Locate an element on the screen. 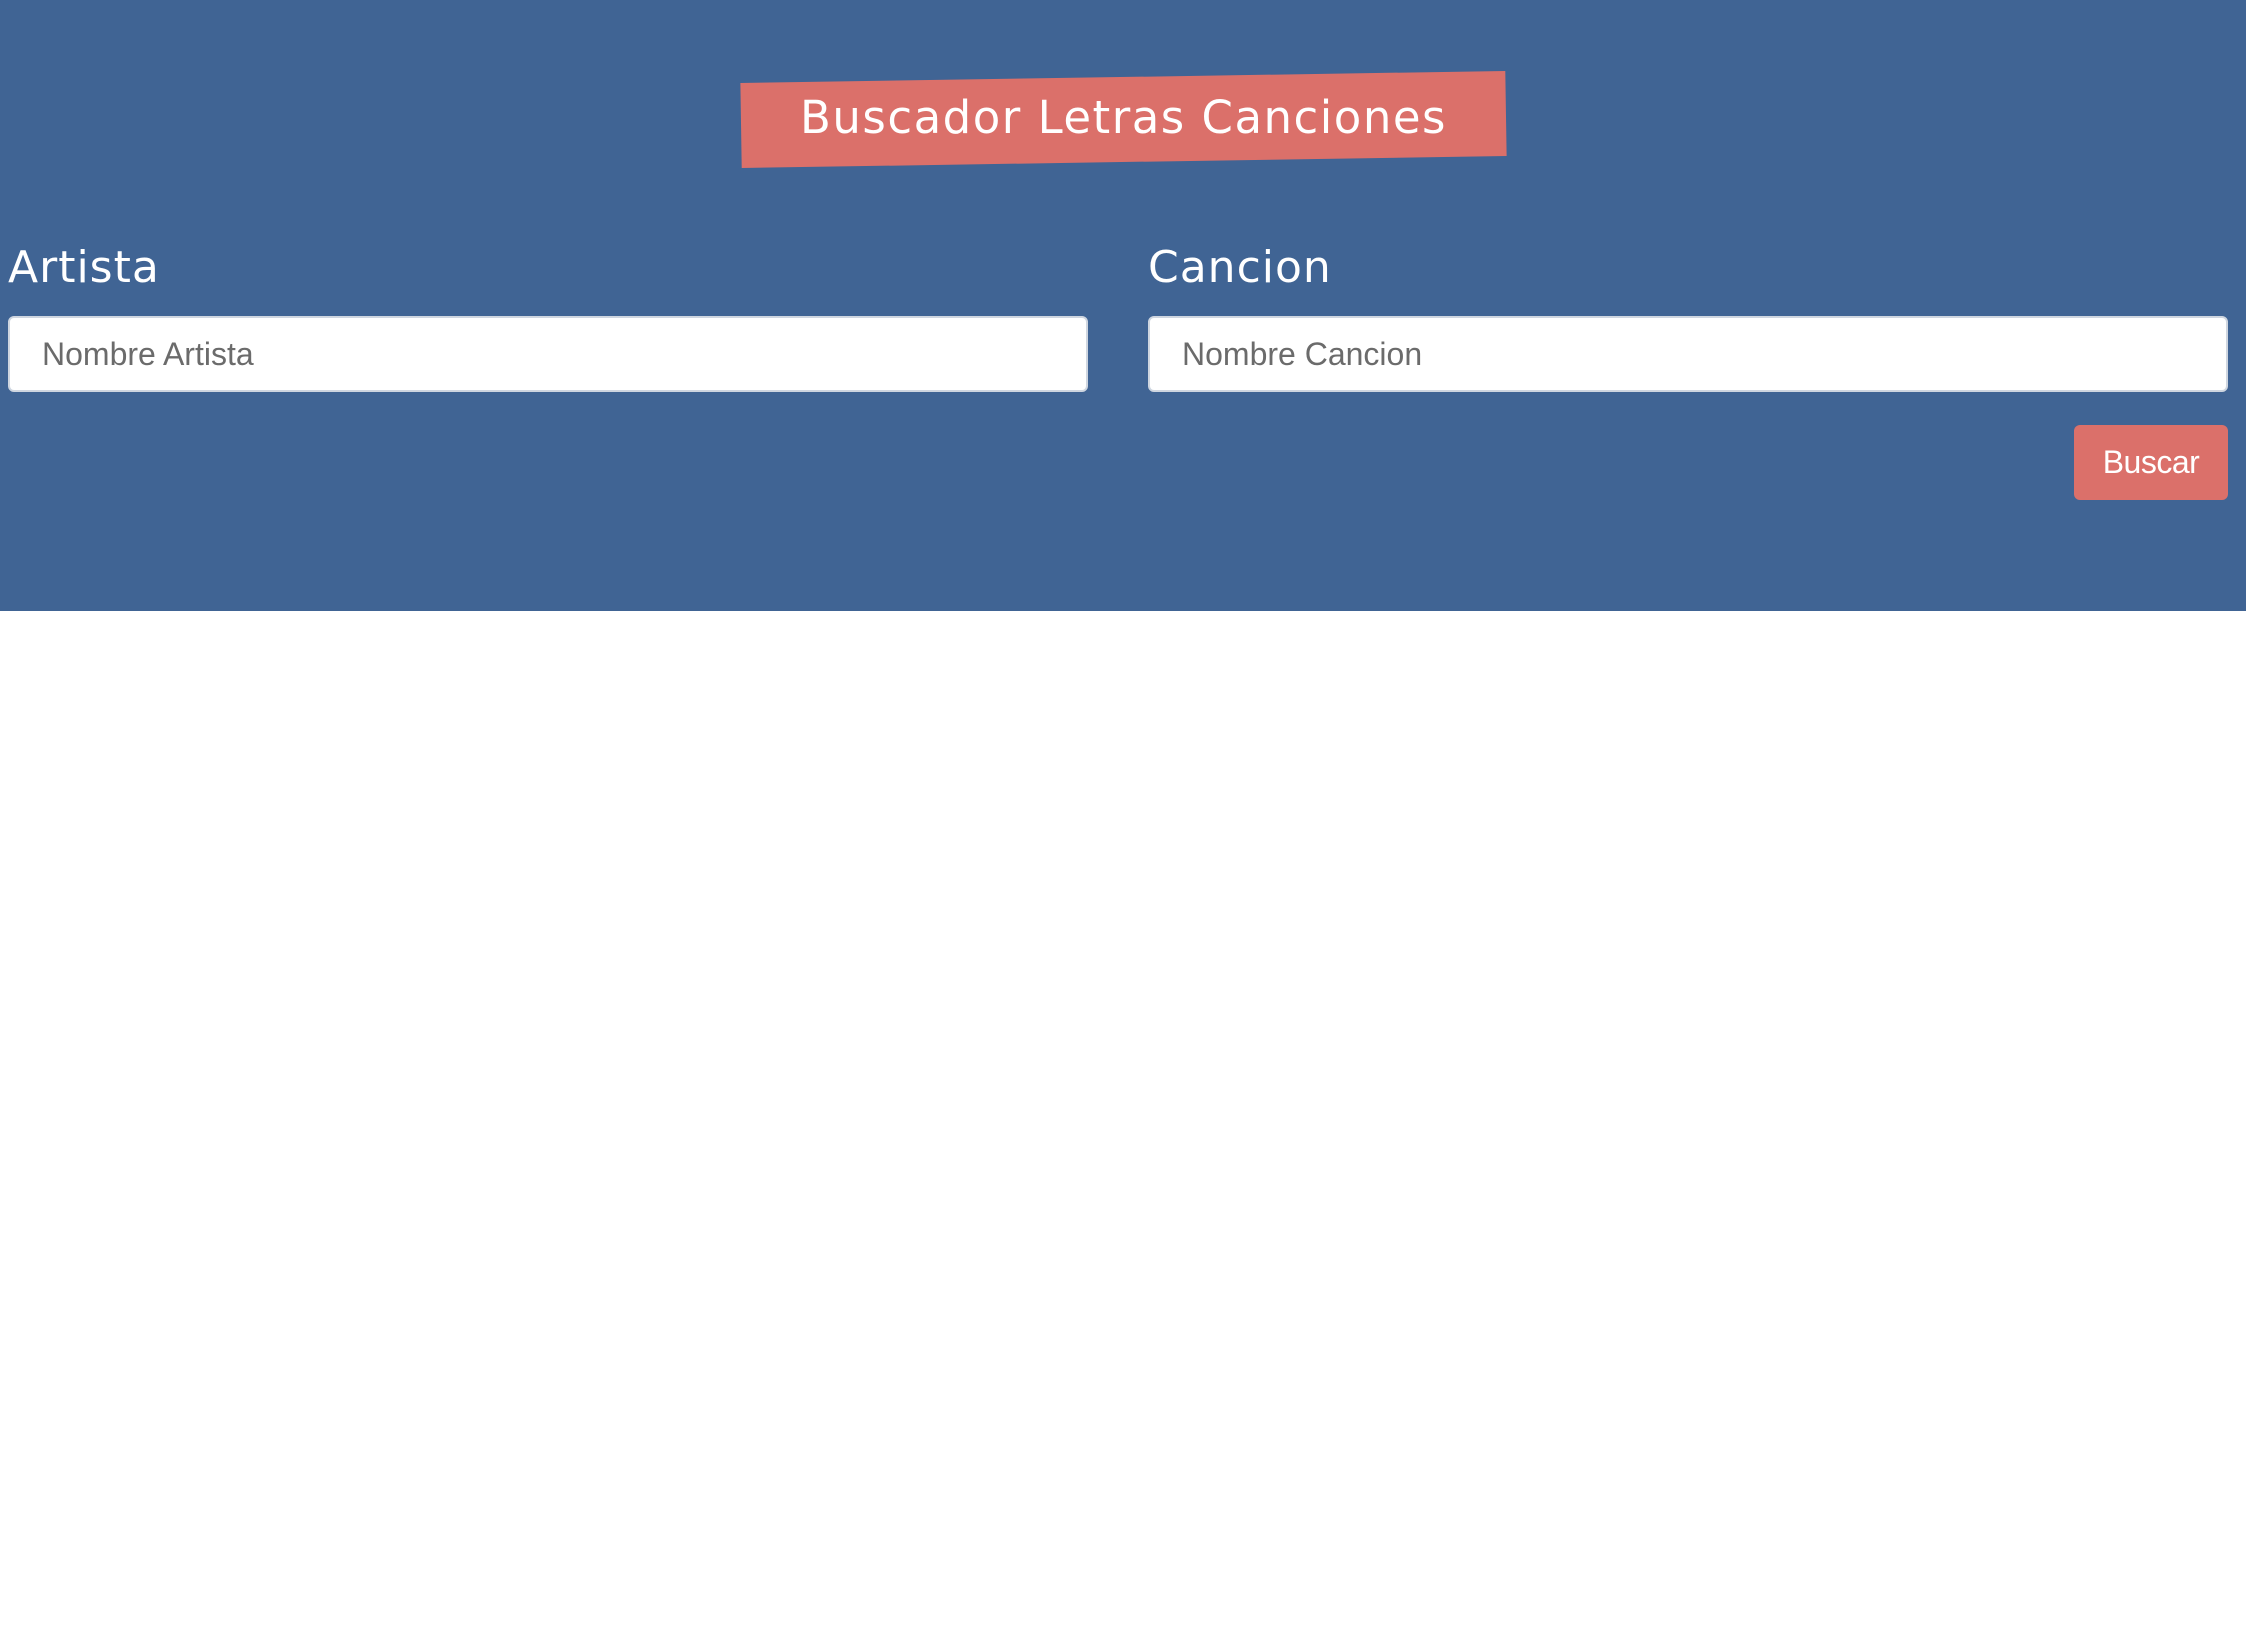  song-label: Cancion is located at coordinates (1240, 267).